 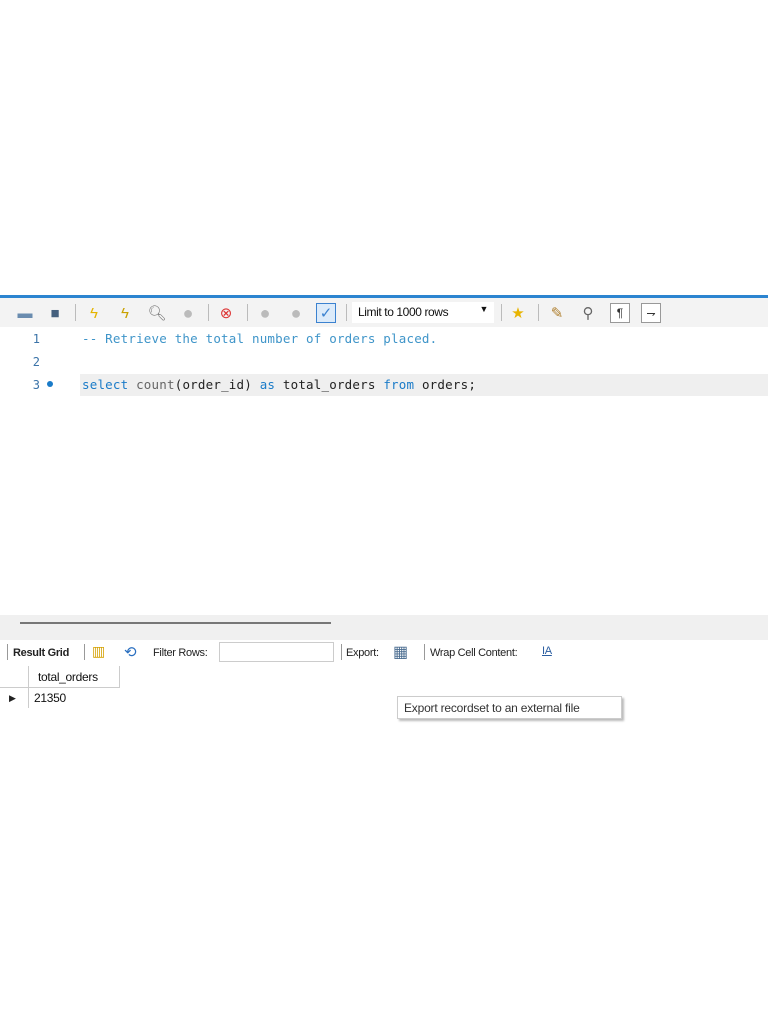 What do you see at coordinates (50, 384) in the screenshot?
I see `statement-marker-icon` at bounding box center [50, 384].